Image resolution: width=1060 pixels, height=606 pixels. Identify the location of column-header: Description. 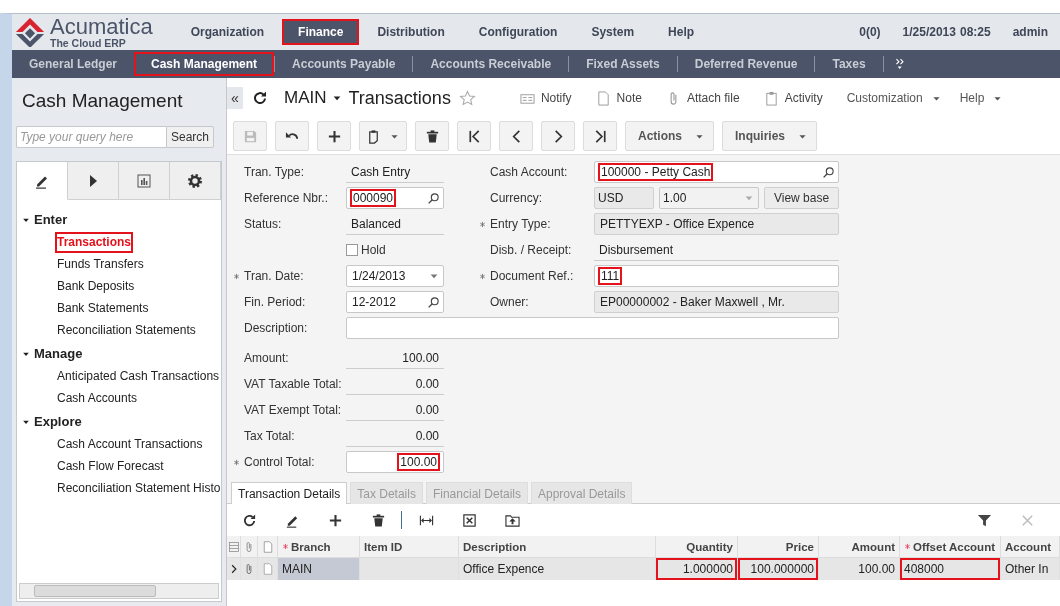
(557, 547).